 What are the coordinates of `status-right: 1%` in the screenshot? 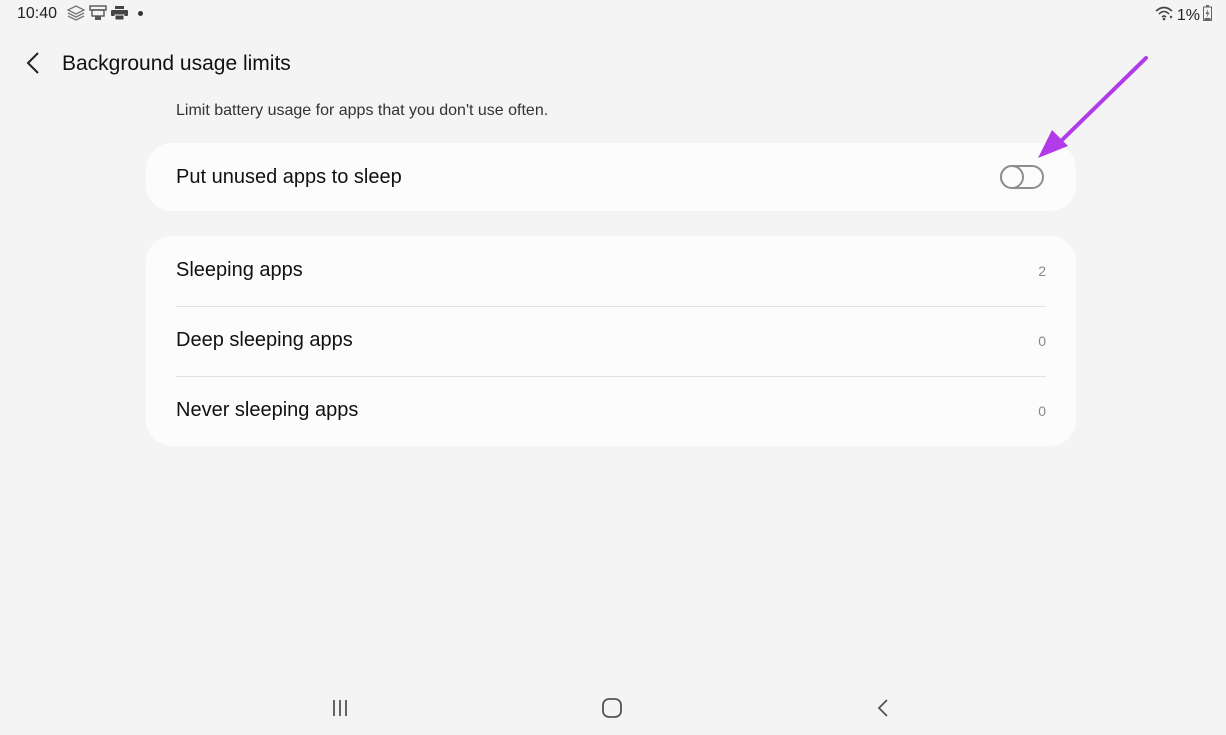 It's located at (1183, 15).